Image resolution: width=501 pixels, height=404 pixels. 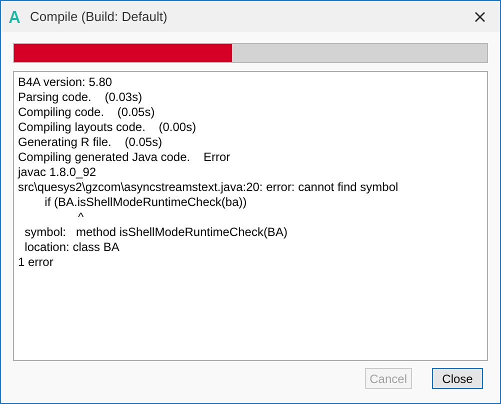 What do you see at coordinates (156, 232) in the screenshot?
I see `log-line: symbol: method isShellModeRuntimeCheck(BA)` at bounding box center [156, 232].